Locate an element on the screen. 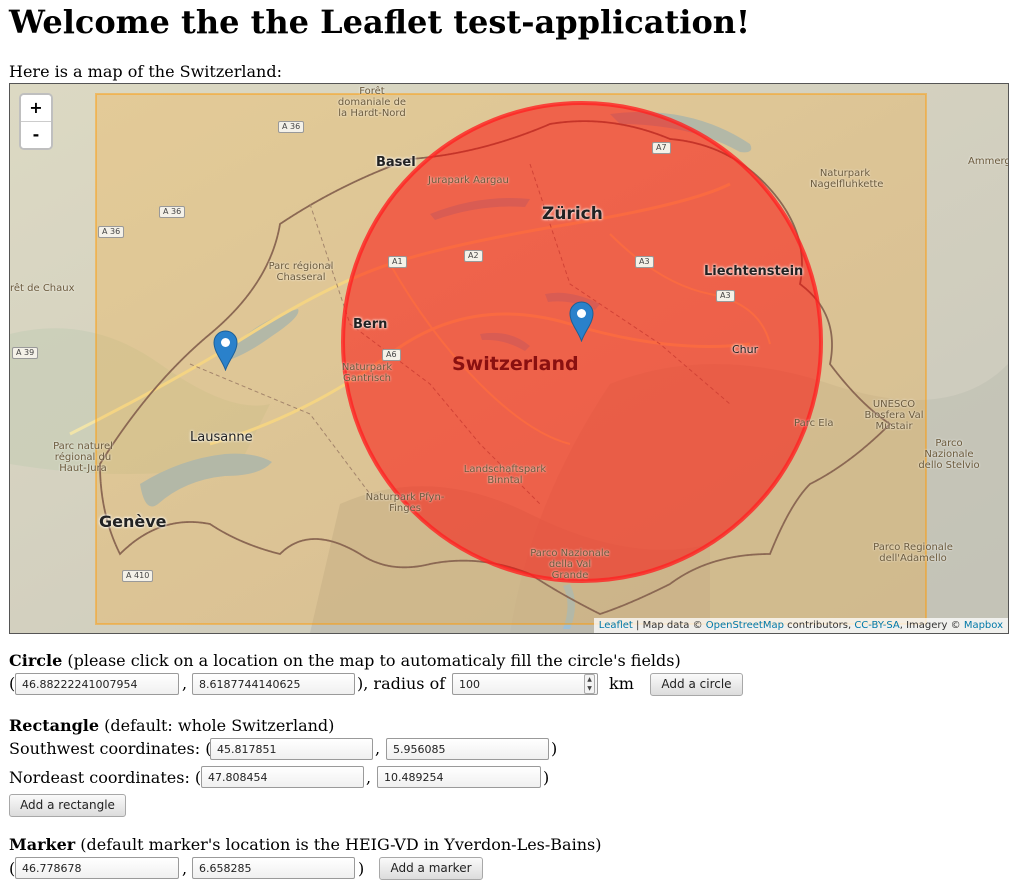 This screenshot has width=1020, height=887. zoom-control: + - is located at coordinates (36, 121).